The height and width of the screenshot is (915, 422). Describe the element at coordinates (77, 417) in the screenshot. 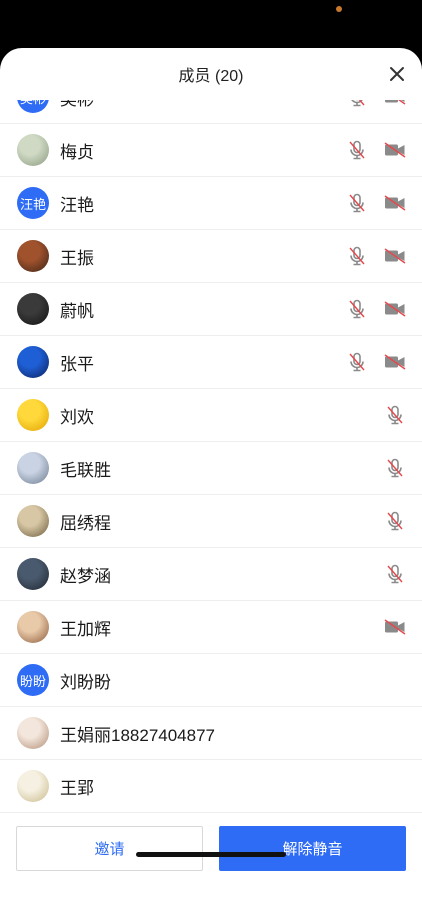

I see `member-name: 刘欢` at that location.